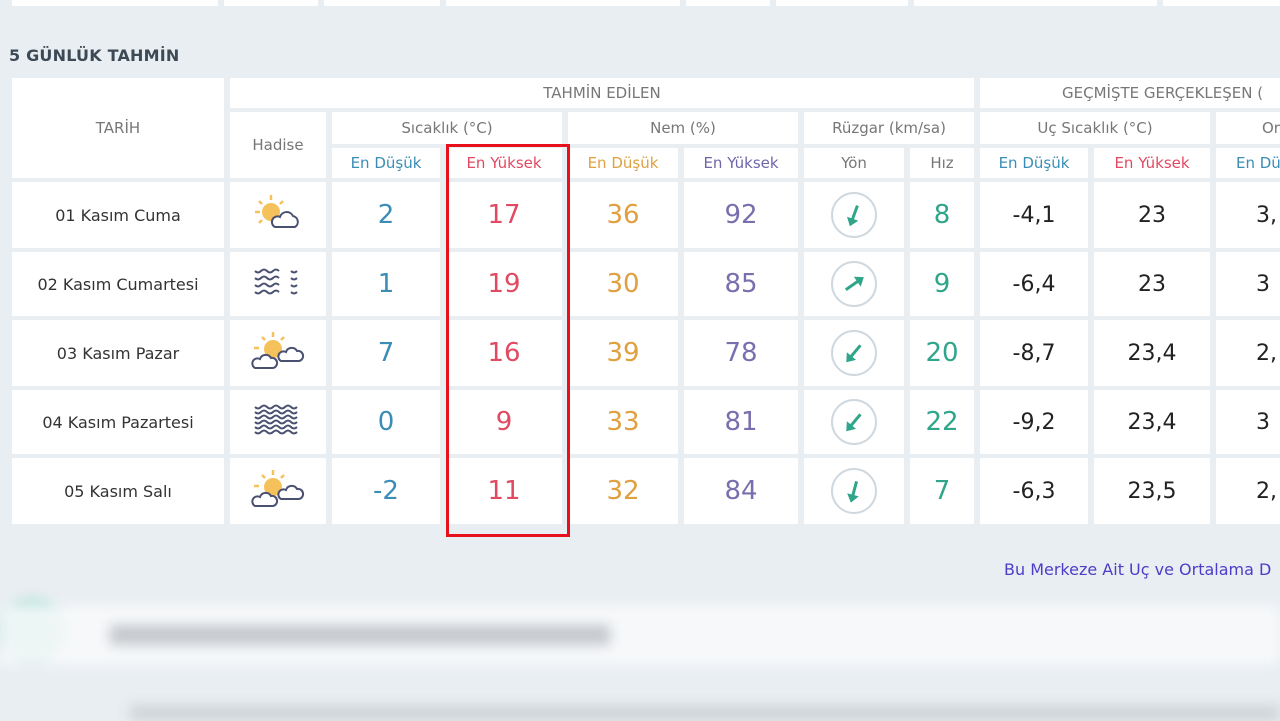 The width and height of the screenshot is (1280, 721). I want to click on humidity-min: 32, so click(623, 491).